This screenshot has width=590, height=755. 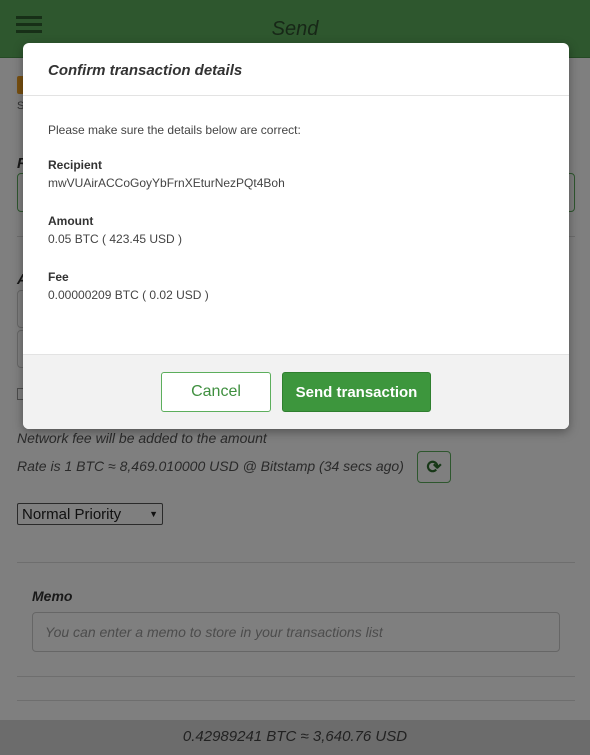 I want to click on dialog-footer: Cancel Send transaction, so click(x=296, y=391).